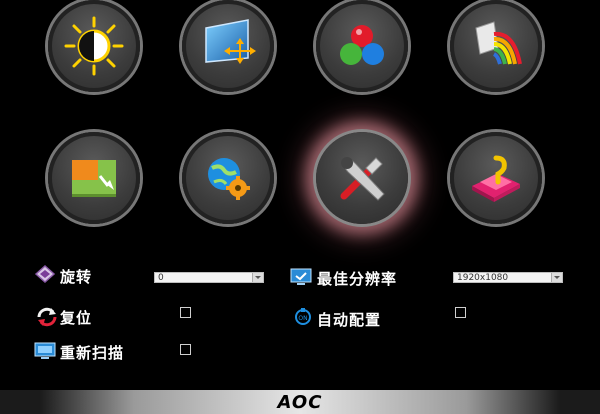 This screenshot has height=414, width=600. Describe the element at coordinates (161, 278) in the screenshot. I see `rotate-value: 0` at that location.